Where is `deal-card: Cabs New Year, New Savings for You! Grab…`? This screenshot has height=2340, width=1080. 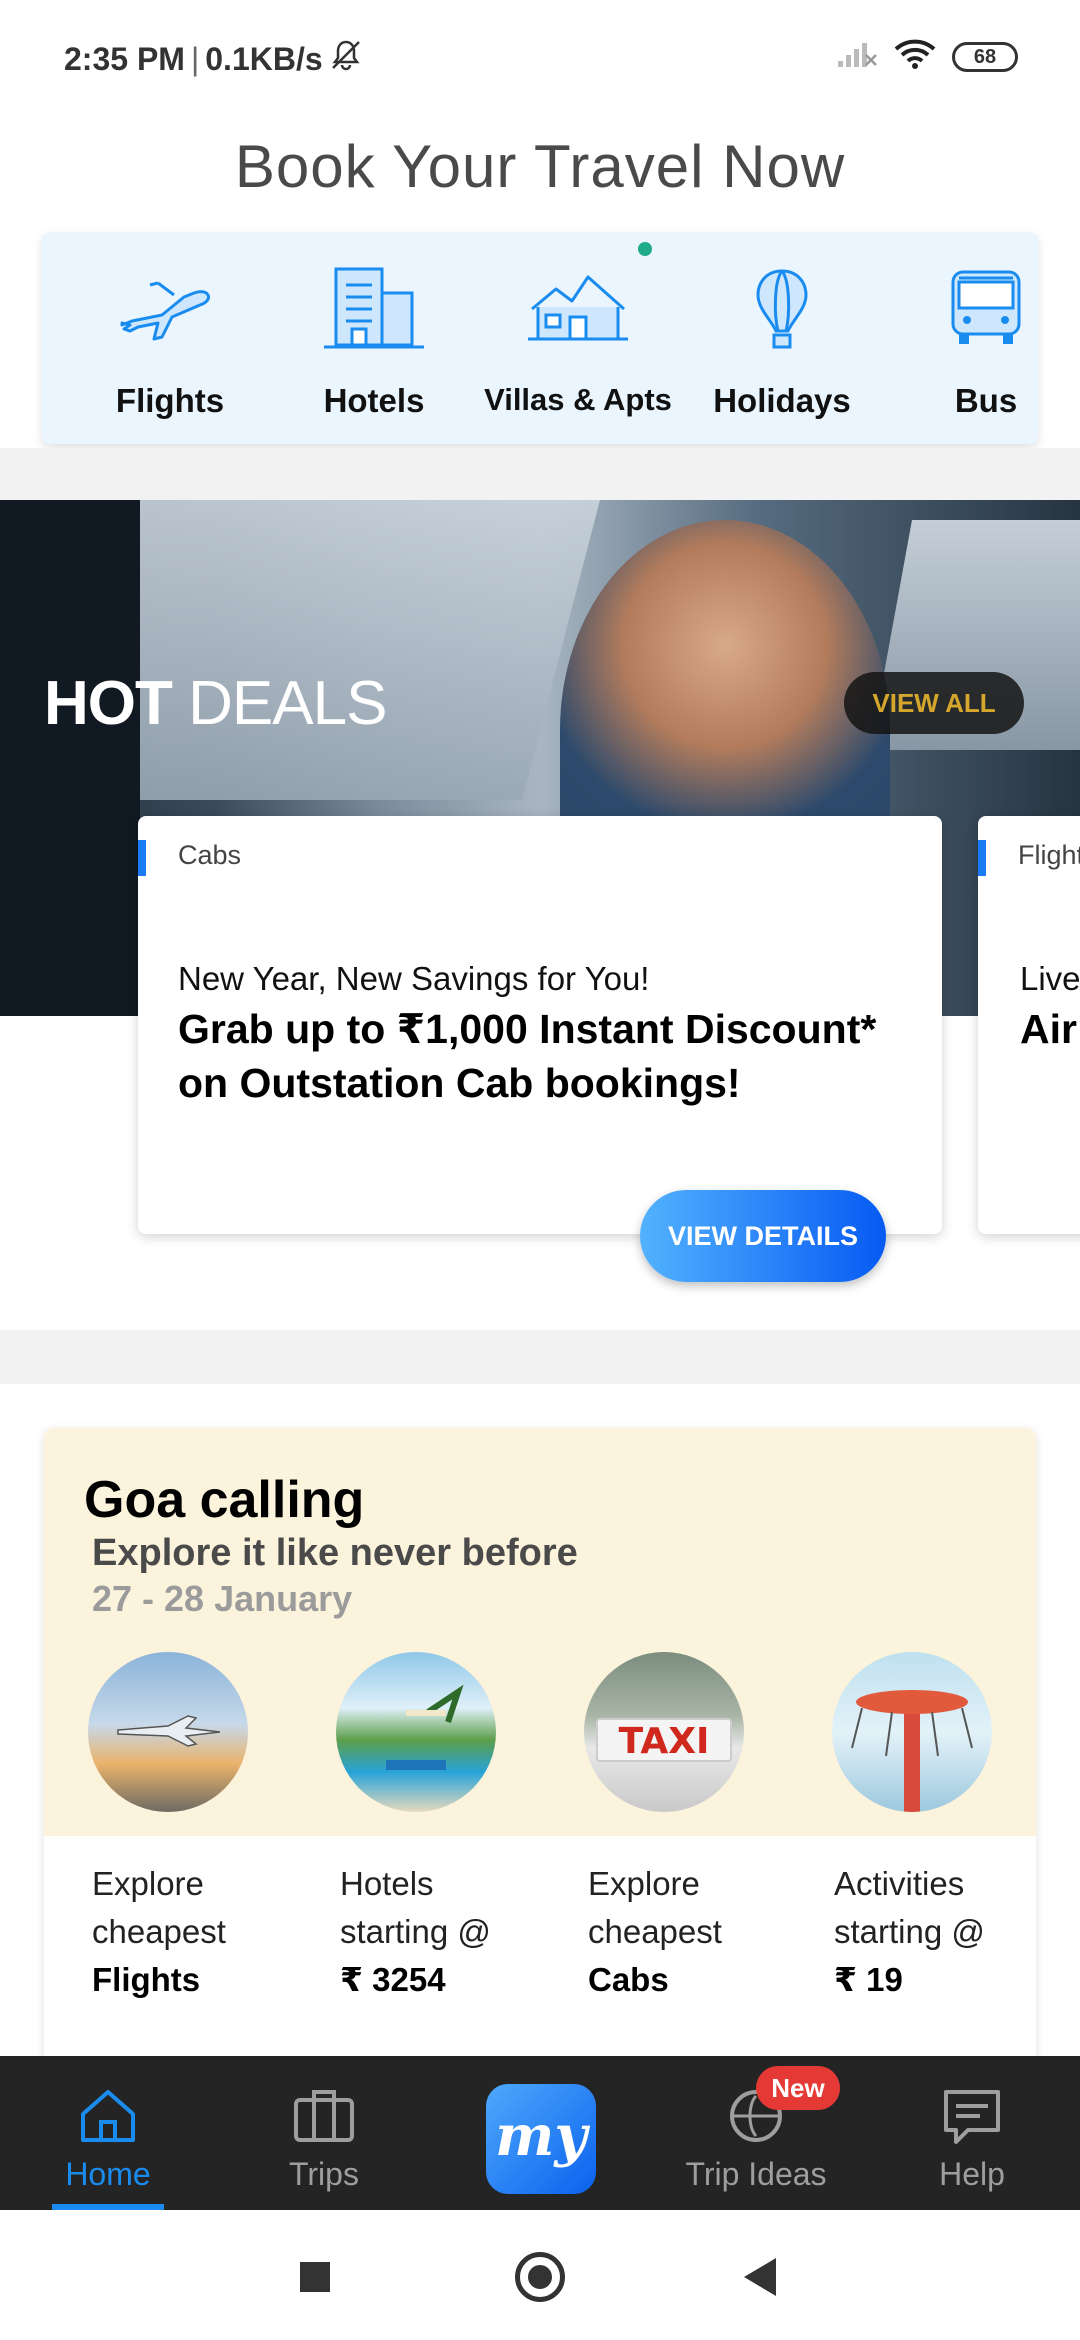
deal-card: Cabs New Year, New Savings for You! Grab… is located at coordinates (540, 1025).